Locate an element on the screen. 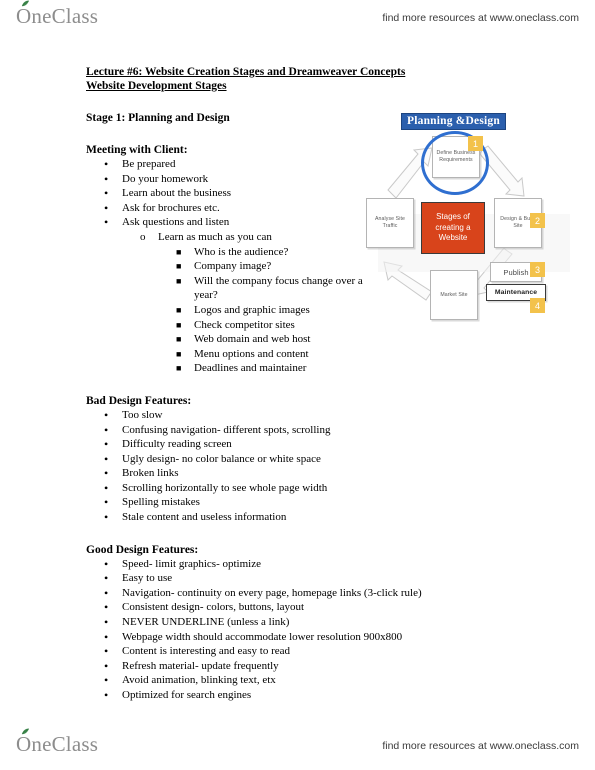 This screenshot has height=770, width=595. list-item: • Easy to use is located at coordinates (321, 578).